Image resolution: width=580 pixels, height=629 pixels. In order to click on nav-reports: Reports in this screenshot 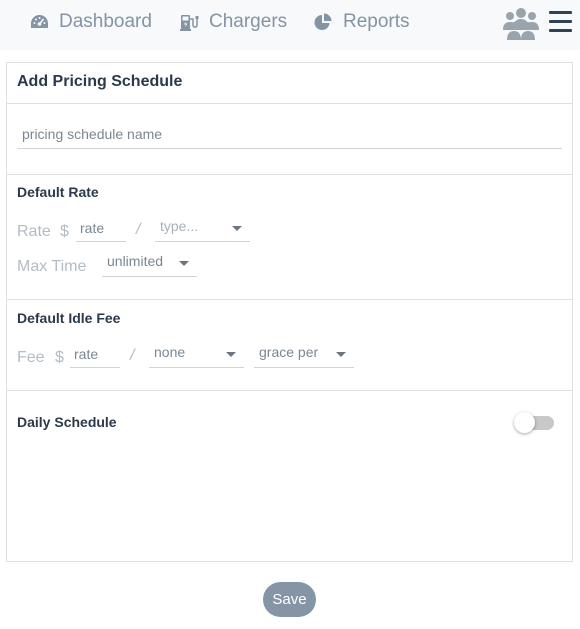, I will do `click(362, 22)`.